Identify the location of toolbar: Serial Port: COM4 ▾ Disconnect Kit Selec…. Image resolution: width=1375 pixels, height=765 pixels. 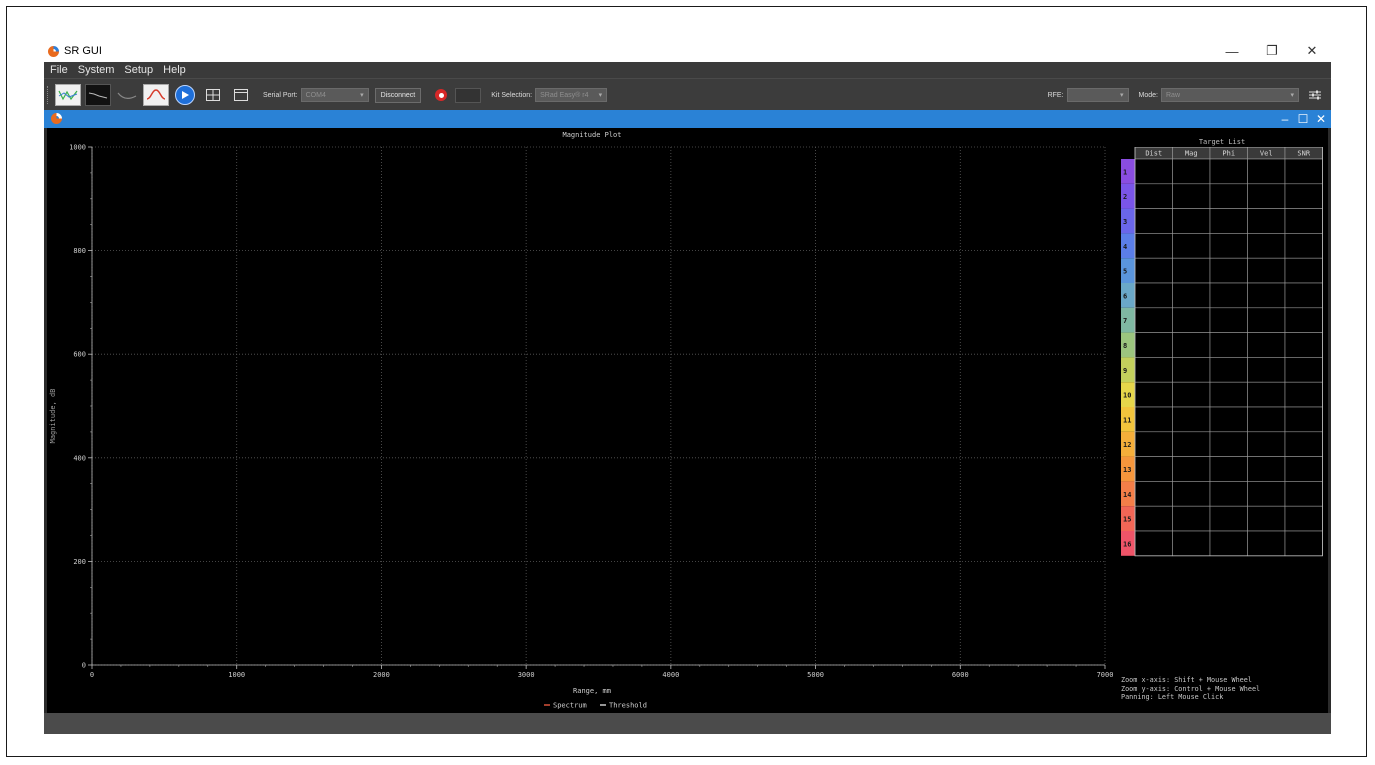
(687, 94).